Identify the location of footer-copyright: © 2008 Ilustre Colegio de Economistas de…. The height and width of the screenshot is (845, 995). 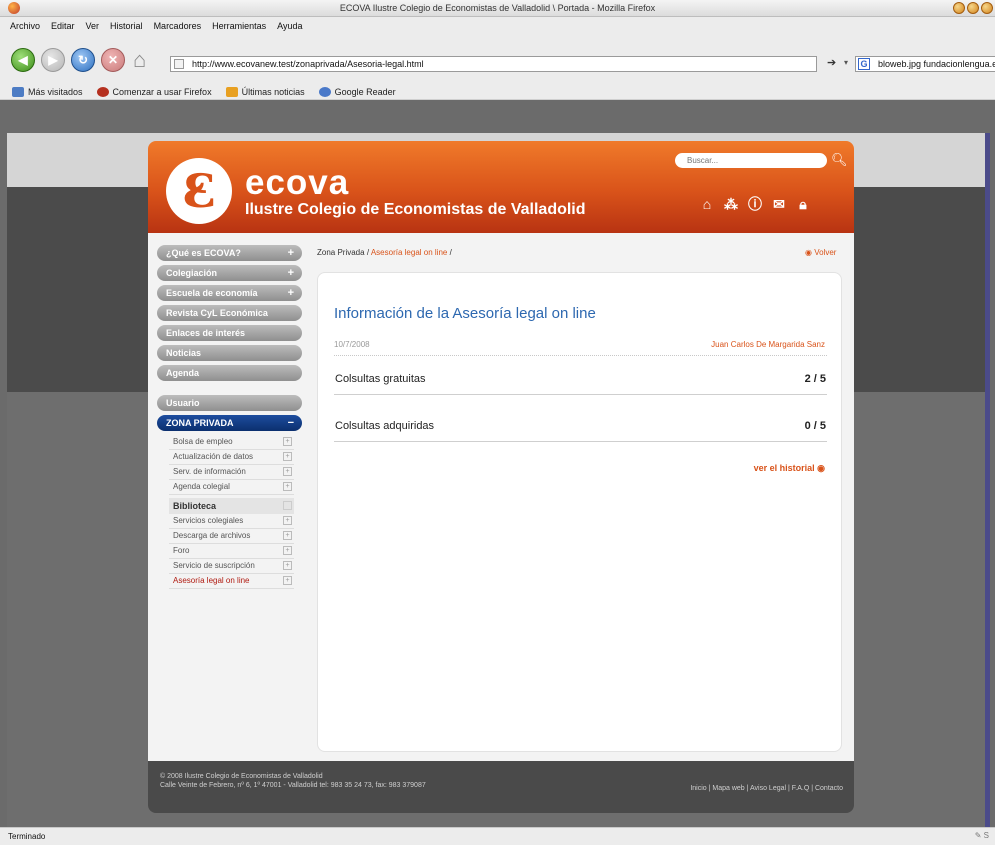
(293, 781).